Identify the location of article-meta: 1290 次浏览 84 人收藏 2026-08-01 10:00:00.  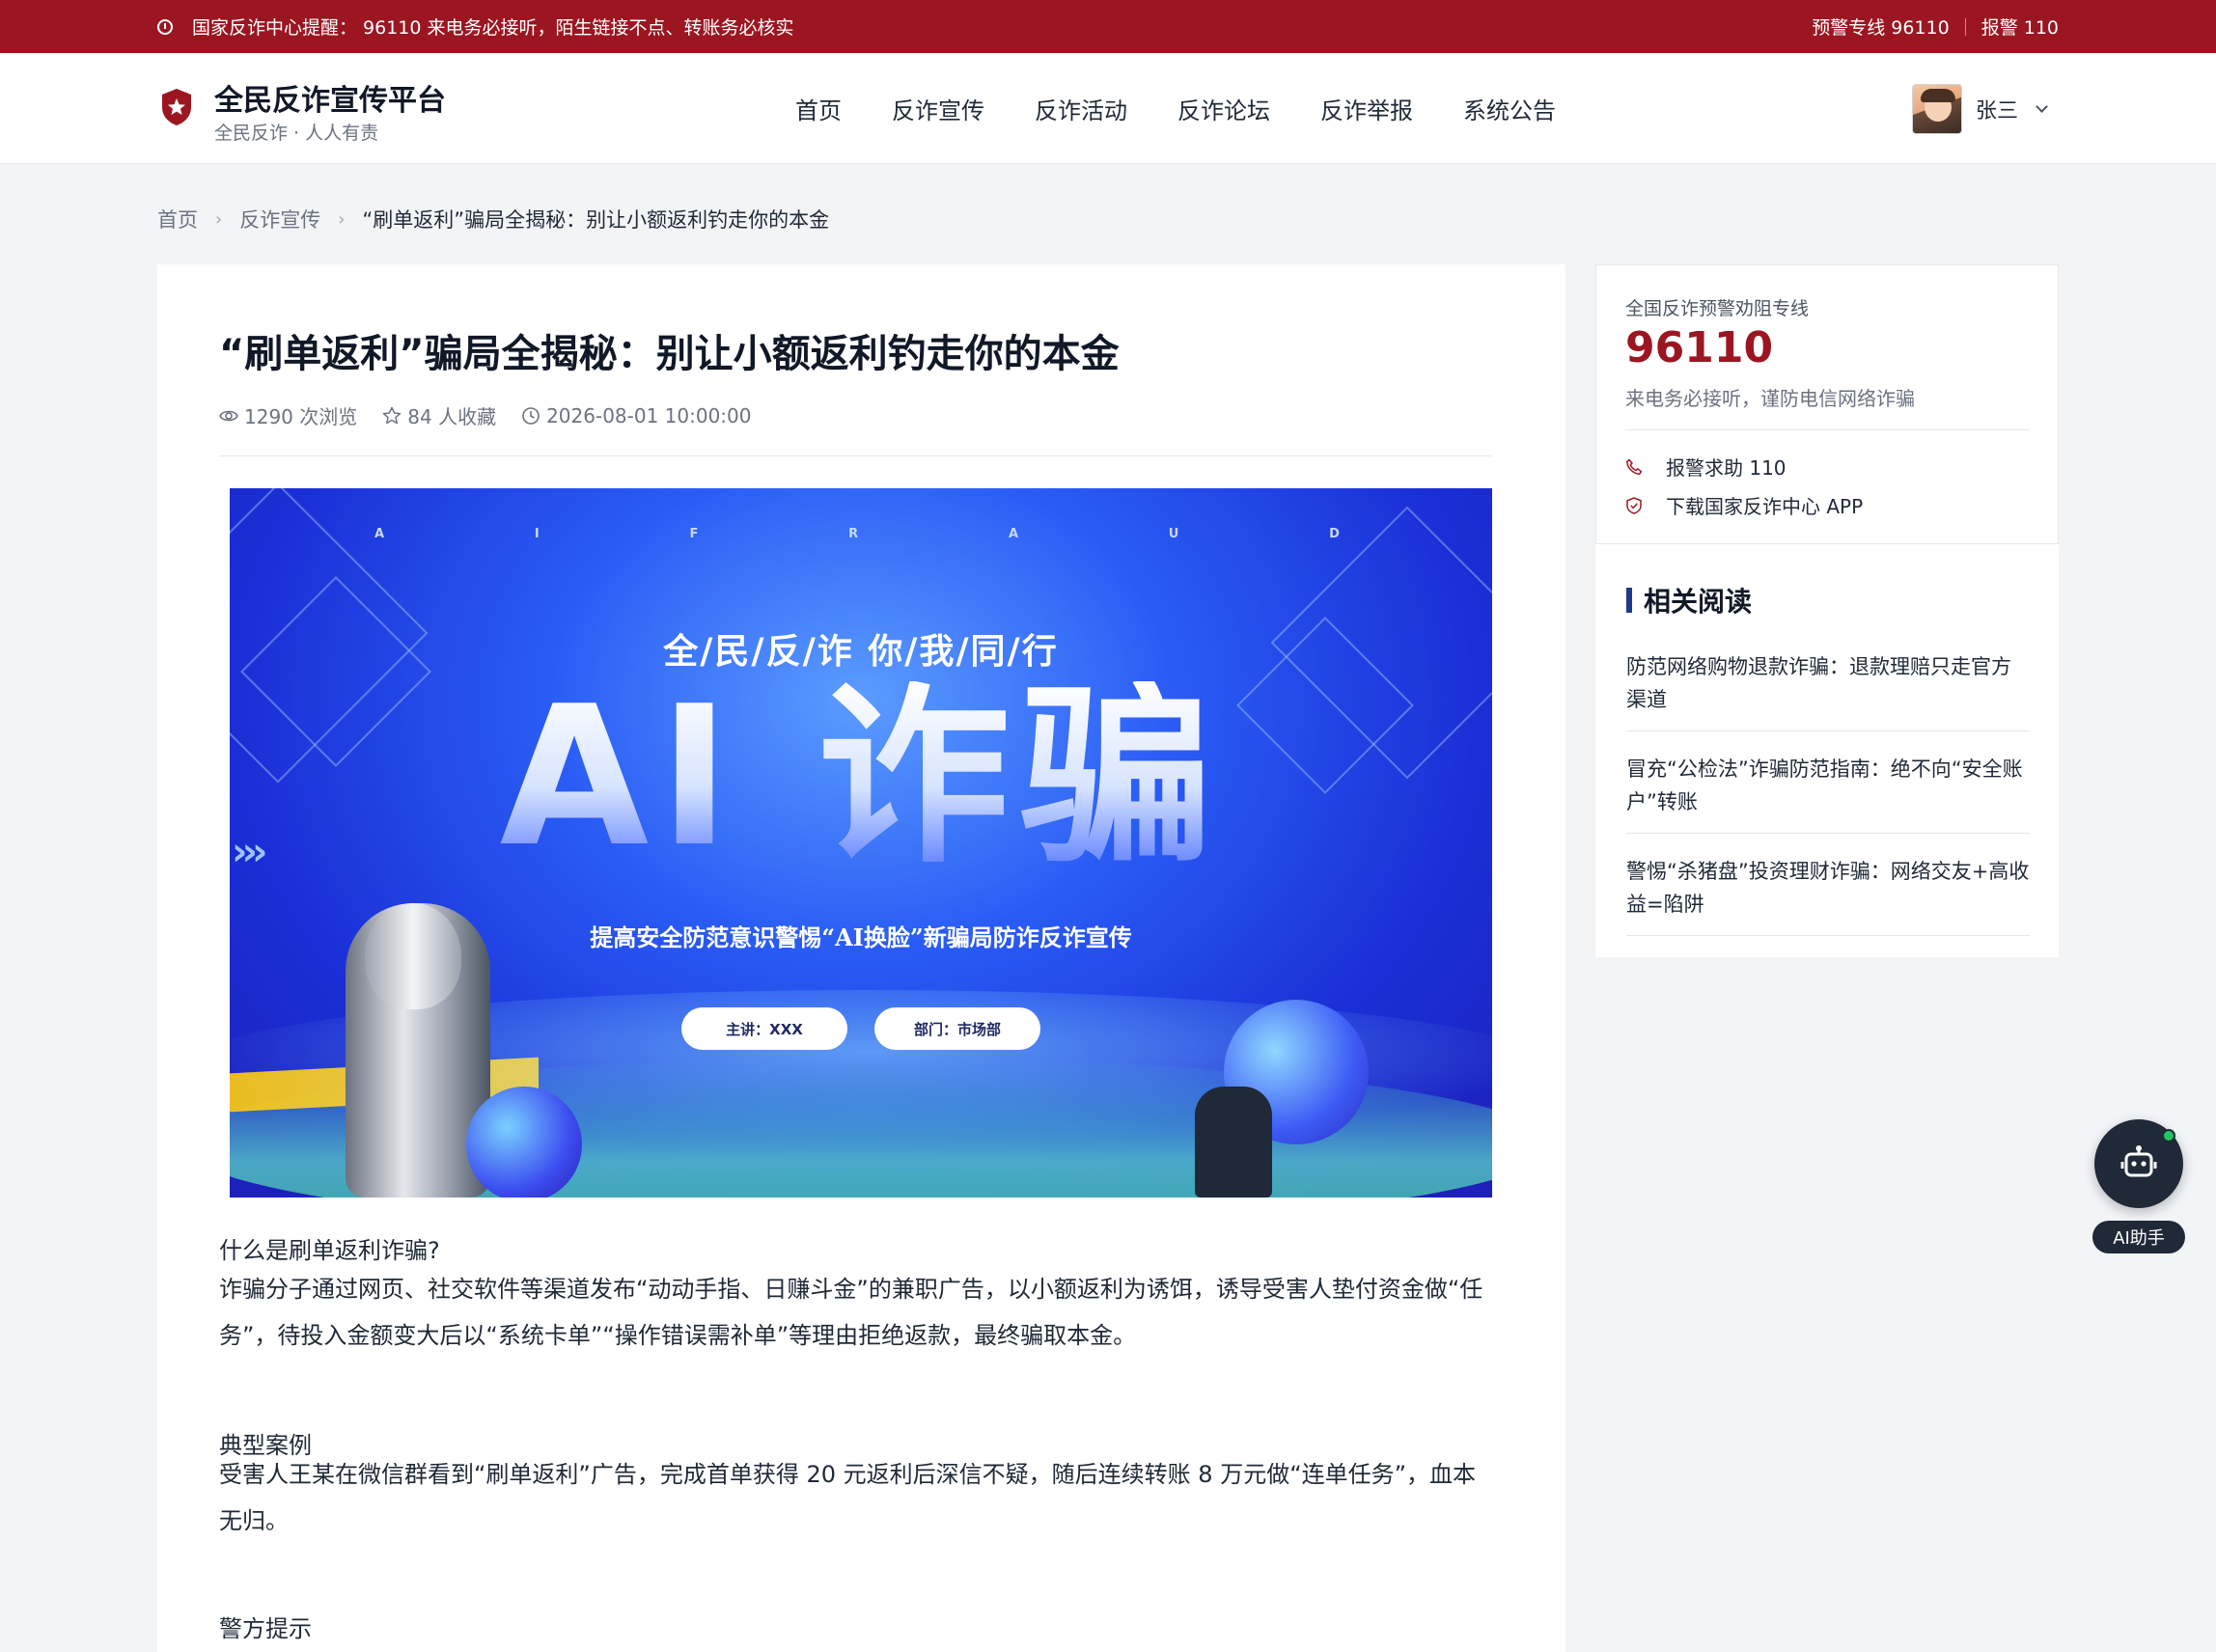
(498, 415).